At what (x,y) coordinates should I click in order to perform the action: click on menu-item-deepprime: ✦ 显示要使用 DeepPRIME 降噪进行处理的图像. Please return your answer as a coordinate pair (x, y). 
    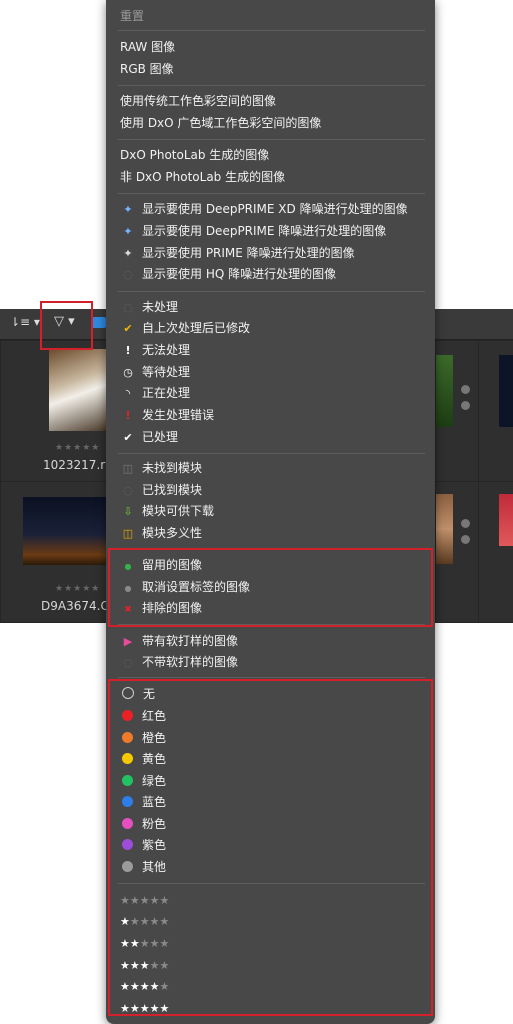
    Looking at the image, I should click on (253, 231).